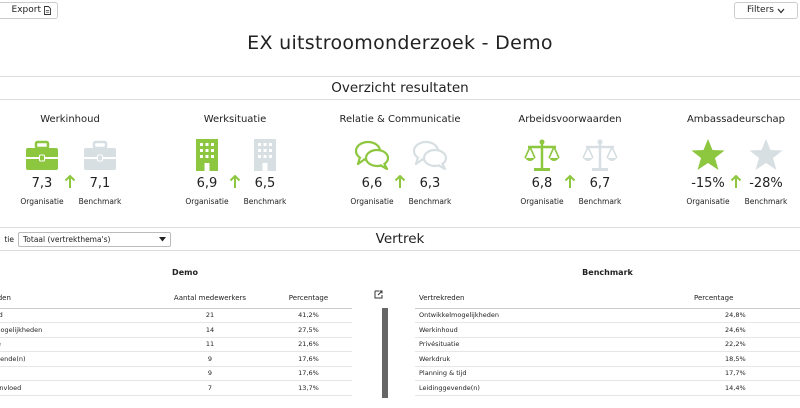 The image size is (800, 408). I want to click on cell-percentage: 22,2%, so click(745, 344).